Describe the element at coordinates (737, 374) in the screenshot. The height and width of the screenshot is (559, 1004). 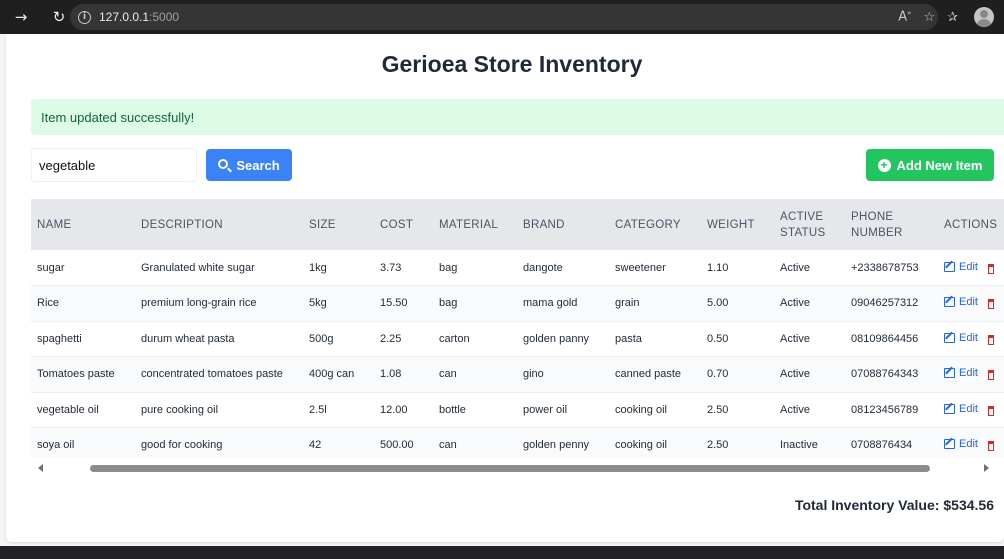
I see `table-cell: 0.70` at that location.